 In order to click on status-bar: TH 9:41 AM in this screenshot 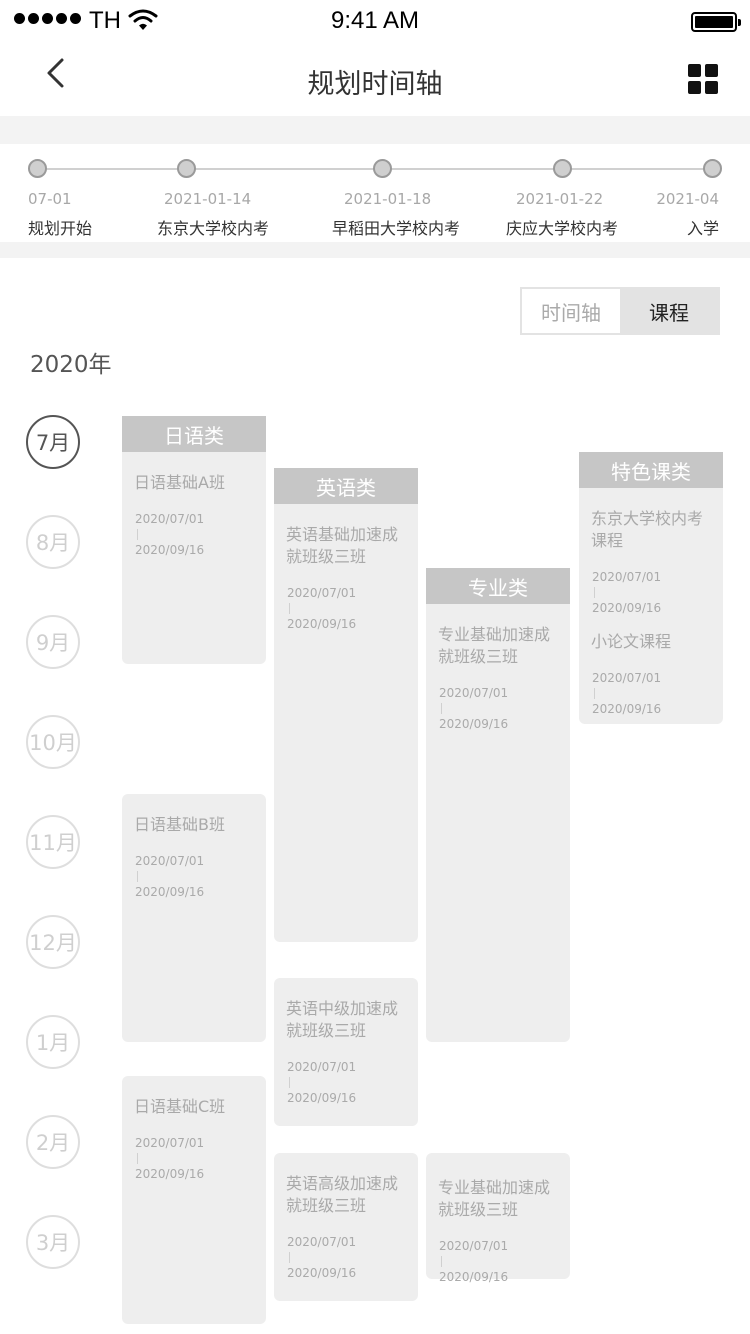, I will do `click(375, 22)`.